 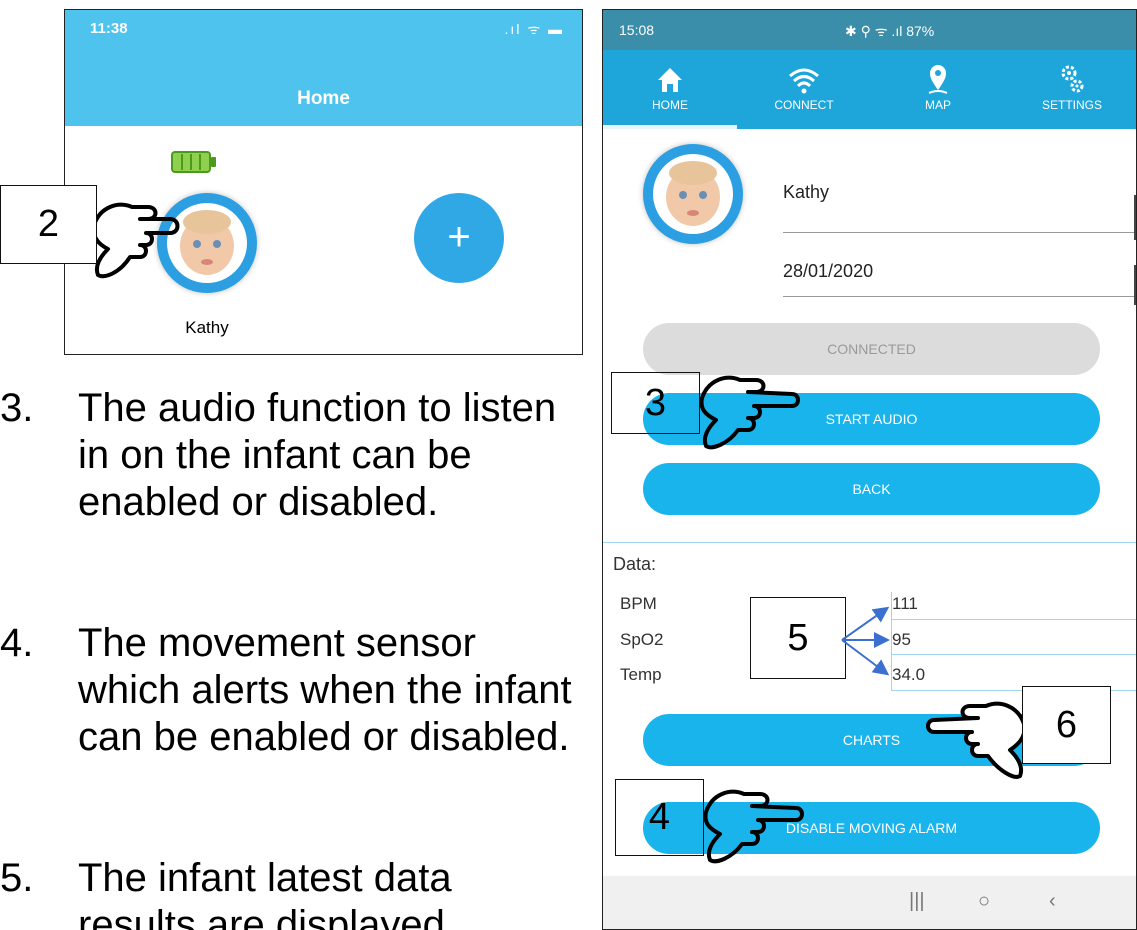 I want to click on callout-2: 2, so click(x=48, y=224).